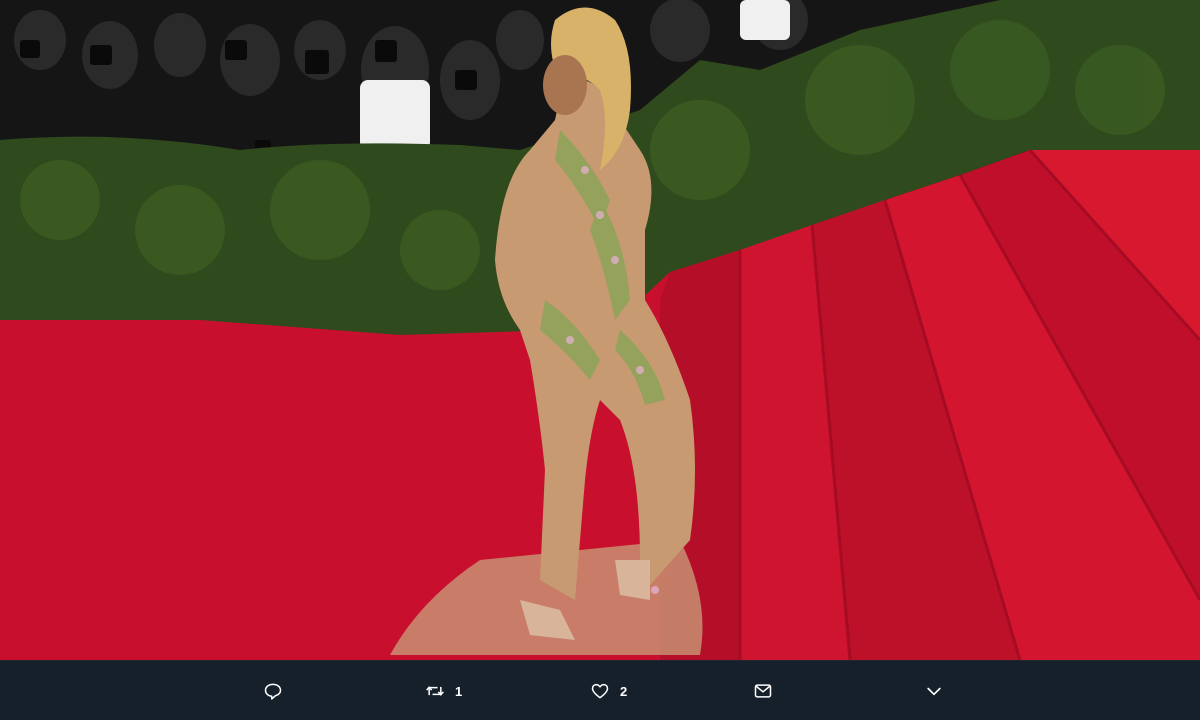 This screenshot has height=720, width=1200. I want to click on retweet-button: 1, so click(443, 690).